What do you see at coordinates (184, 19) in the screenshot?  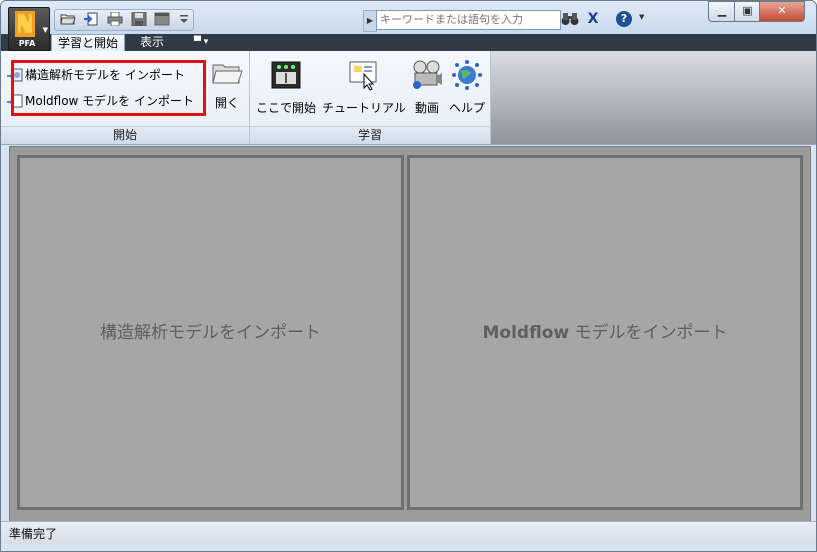 I see `customize-qat-icon` at bounding box center [184, 19].